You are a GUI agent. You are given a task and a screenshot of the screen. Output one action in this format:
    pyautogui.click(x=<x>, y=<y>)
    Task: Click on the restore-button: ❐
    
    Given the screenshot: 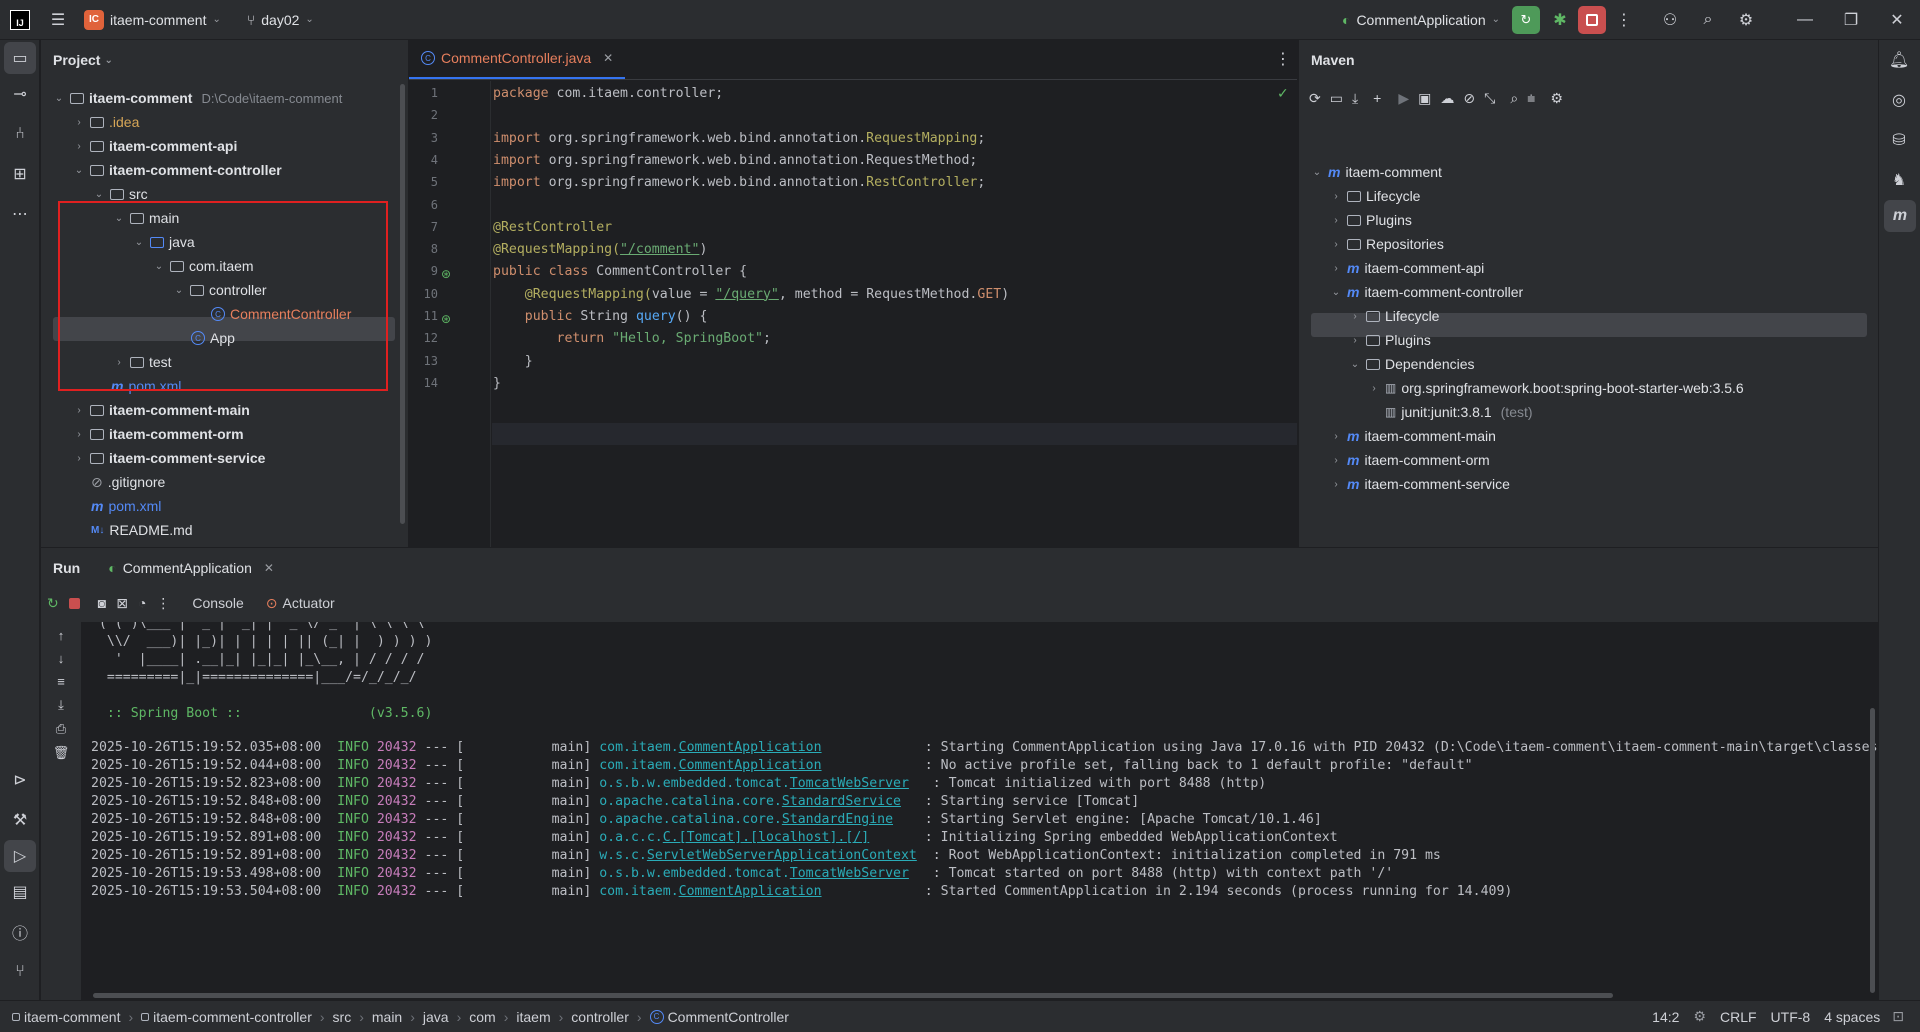 What is the action you would take?
    pyautogui.click(x=1851, y=20)
    